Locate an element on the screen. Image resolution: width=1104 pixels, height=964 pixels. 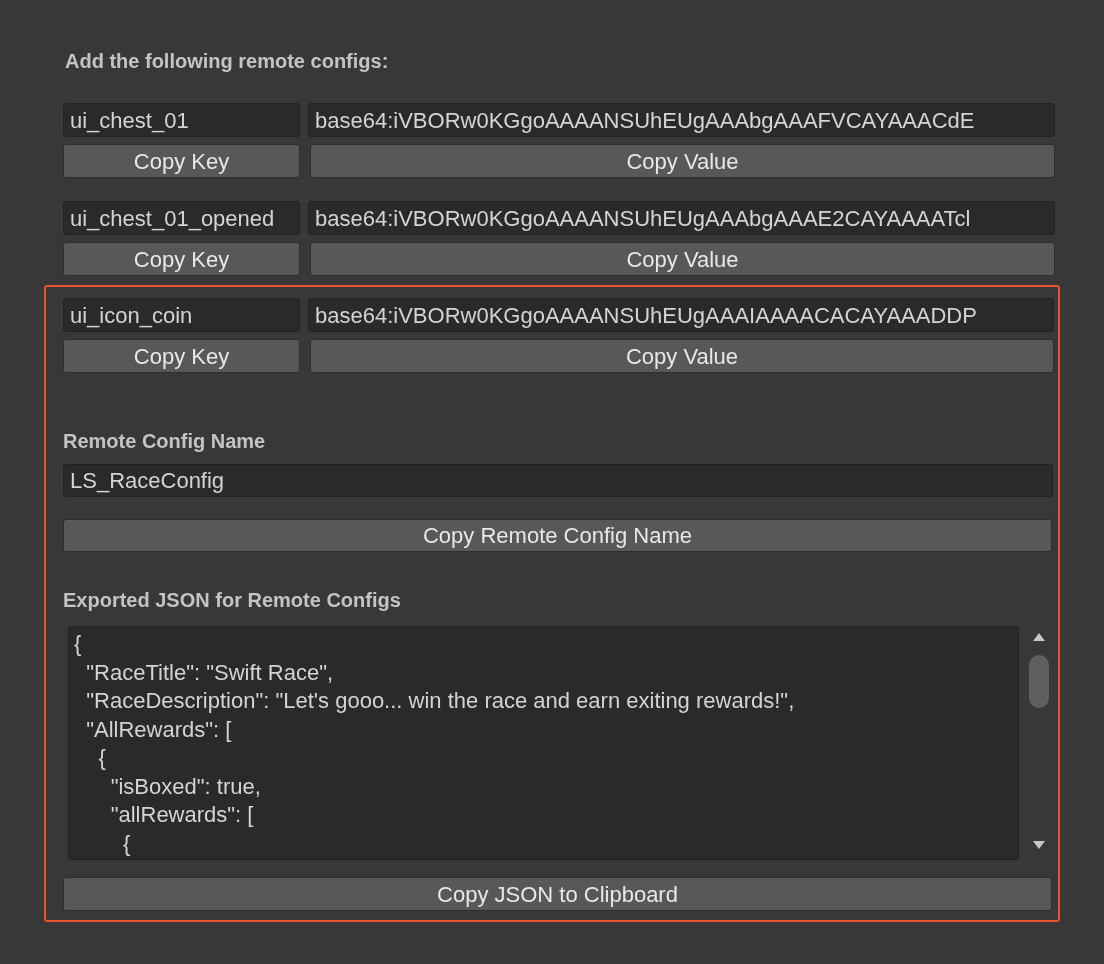
key-field: ui_chest_01_opened is located at coordinates (181, 218).